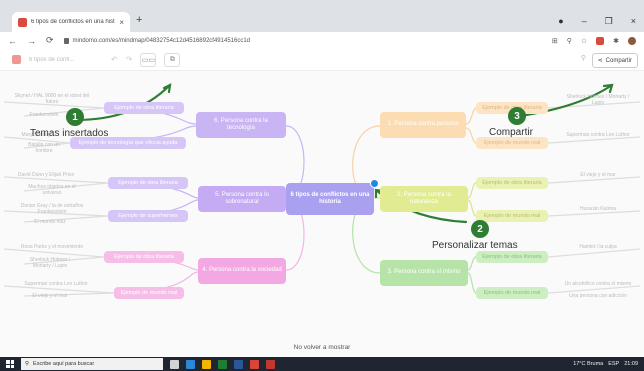 This screenshot has height=371, width=644. What do you see at coordinates (222, 364) in the screenshot?
I see `excel-icon` at bounding box center [222, 364].